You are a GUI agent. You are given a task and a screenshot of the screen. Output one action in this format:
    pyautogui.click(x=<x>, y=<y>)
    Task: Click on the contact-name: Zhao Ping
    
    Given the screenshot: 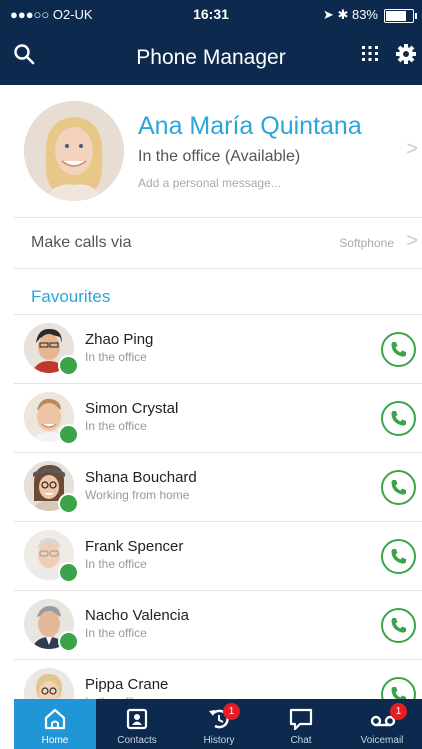 What is the action you would take?
    pyautogui.click(x=119, y=339)
    